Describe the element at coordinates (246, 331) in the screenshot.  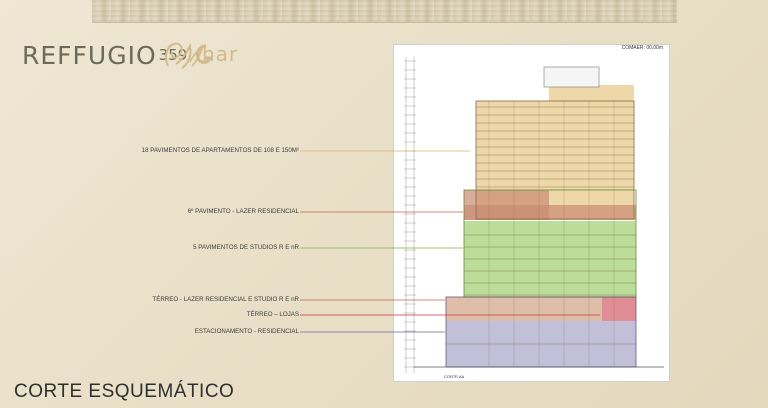
I see `label-parking: ESTACIONAMENTO - RESIDENCIAL` at that location.